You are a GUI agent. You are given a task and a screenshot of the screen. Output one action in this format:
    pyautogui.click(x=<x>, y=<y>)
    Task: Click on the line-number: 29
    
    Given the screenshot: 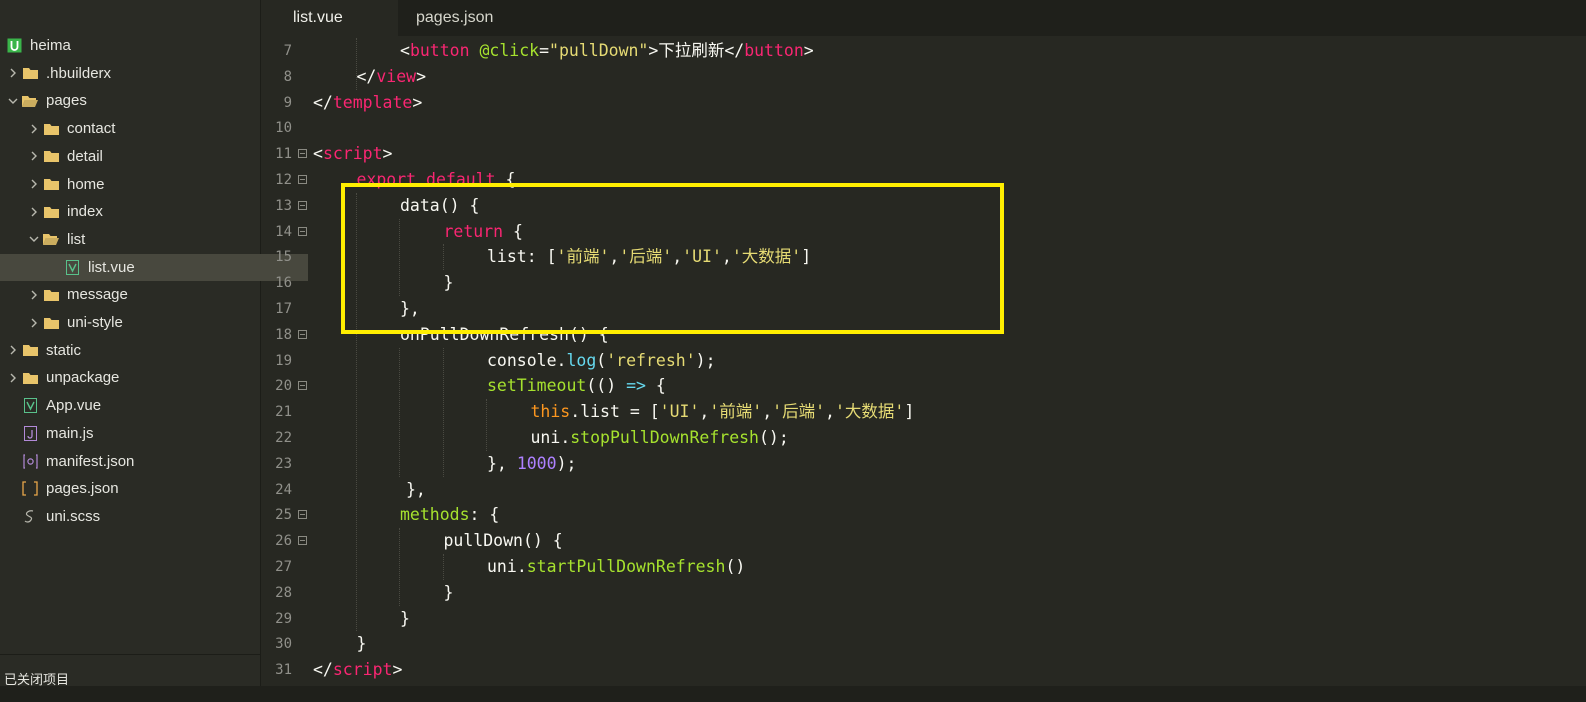 What is the action you would take?
    pyautogui.click(x=283, y=618)
    